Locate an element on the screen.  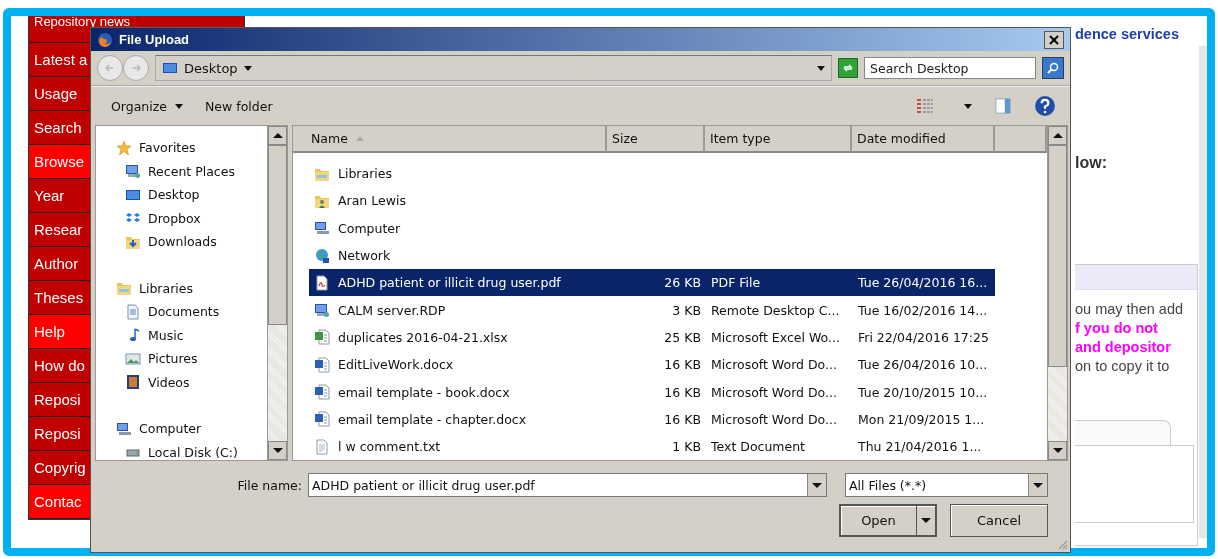
pdf-document-icon is located at coordinates (322, 282).